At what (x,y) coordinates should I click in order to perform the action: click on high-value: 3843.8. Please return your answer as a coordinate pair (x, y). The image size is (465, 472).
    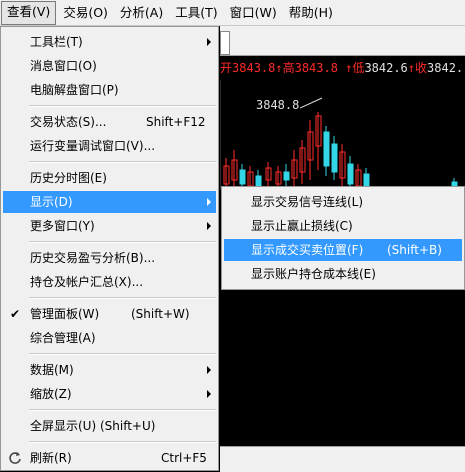
    Looking at the image, I should click on (316, 68).